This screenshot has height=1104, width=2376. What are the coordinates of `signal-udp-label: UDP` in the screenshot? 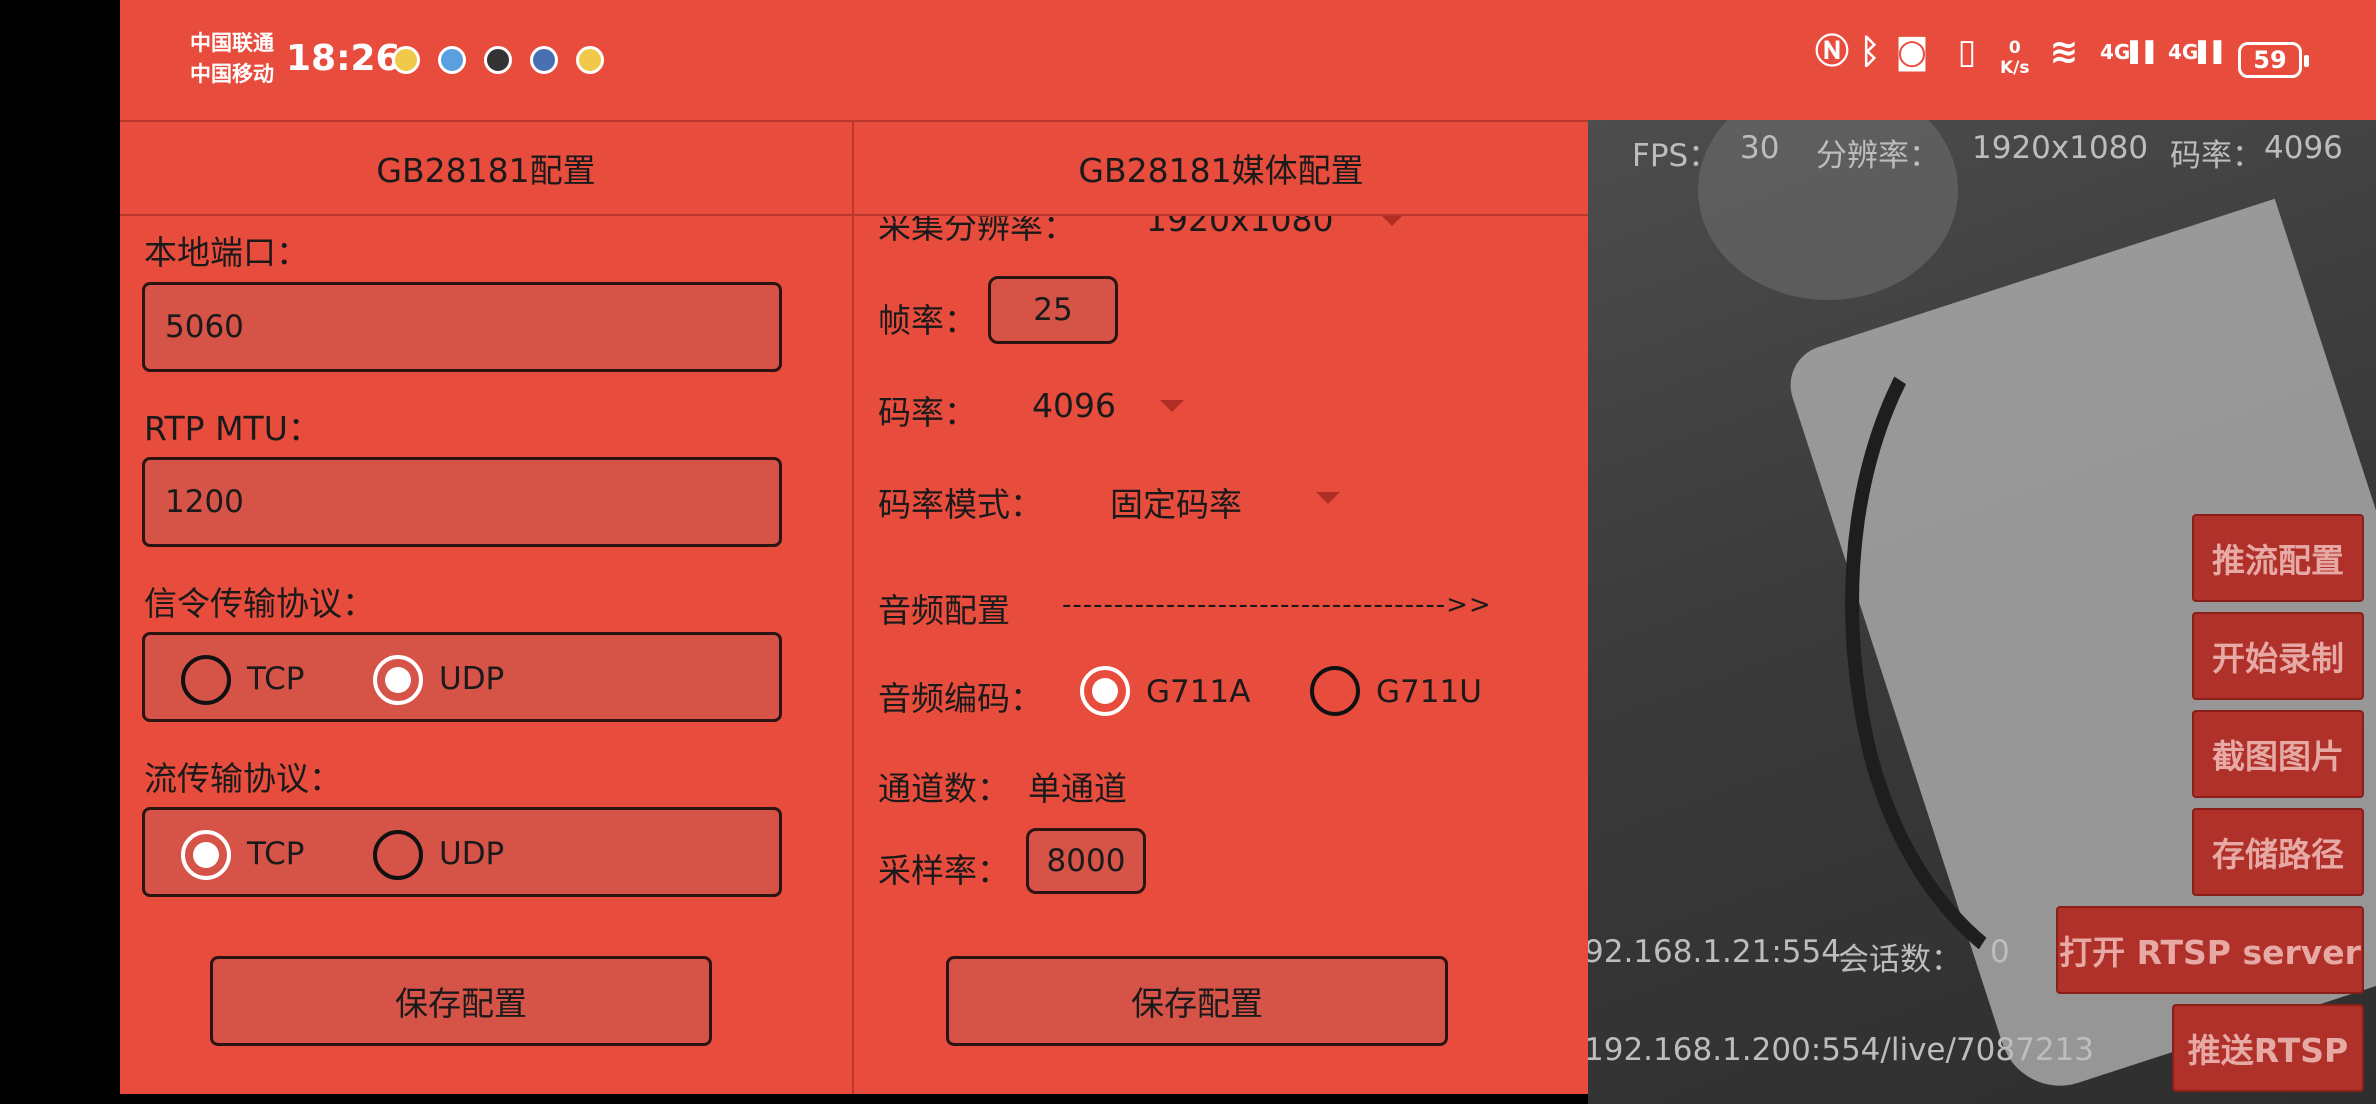 It's located at (472, 679).